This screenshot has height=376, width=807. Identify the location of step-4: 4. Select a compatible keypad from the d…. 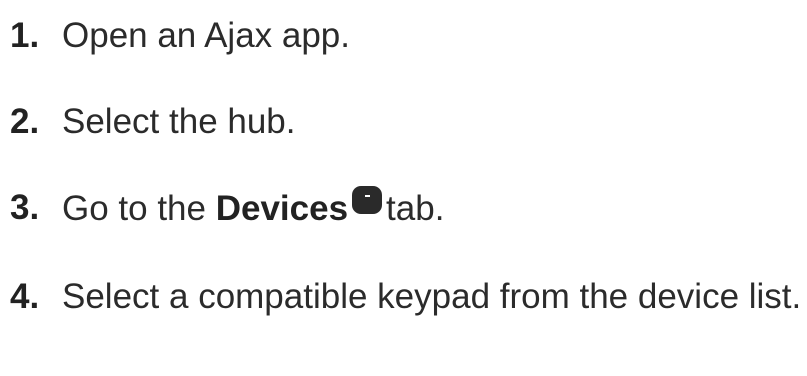
(405, 297).